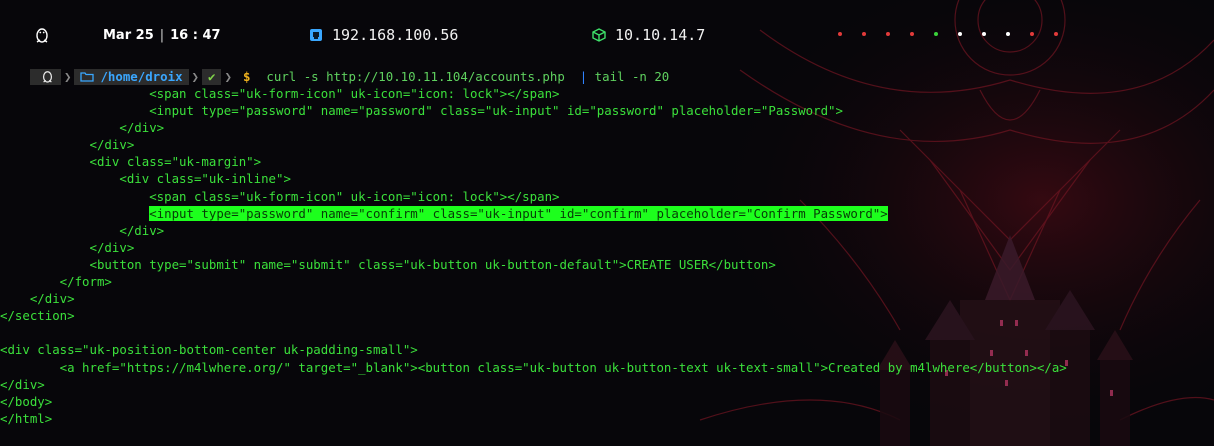 This screenshot has width=1214, height=446. Describe the element at coordinates (415, 76) in the screenshot. I see `command-part-1: curl -s http://10.10.11.104/accounts.php` at that location.